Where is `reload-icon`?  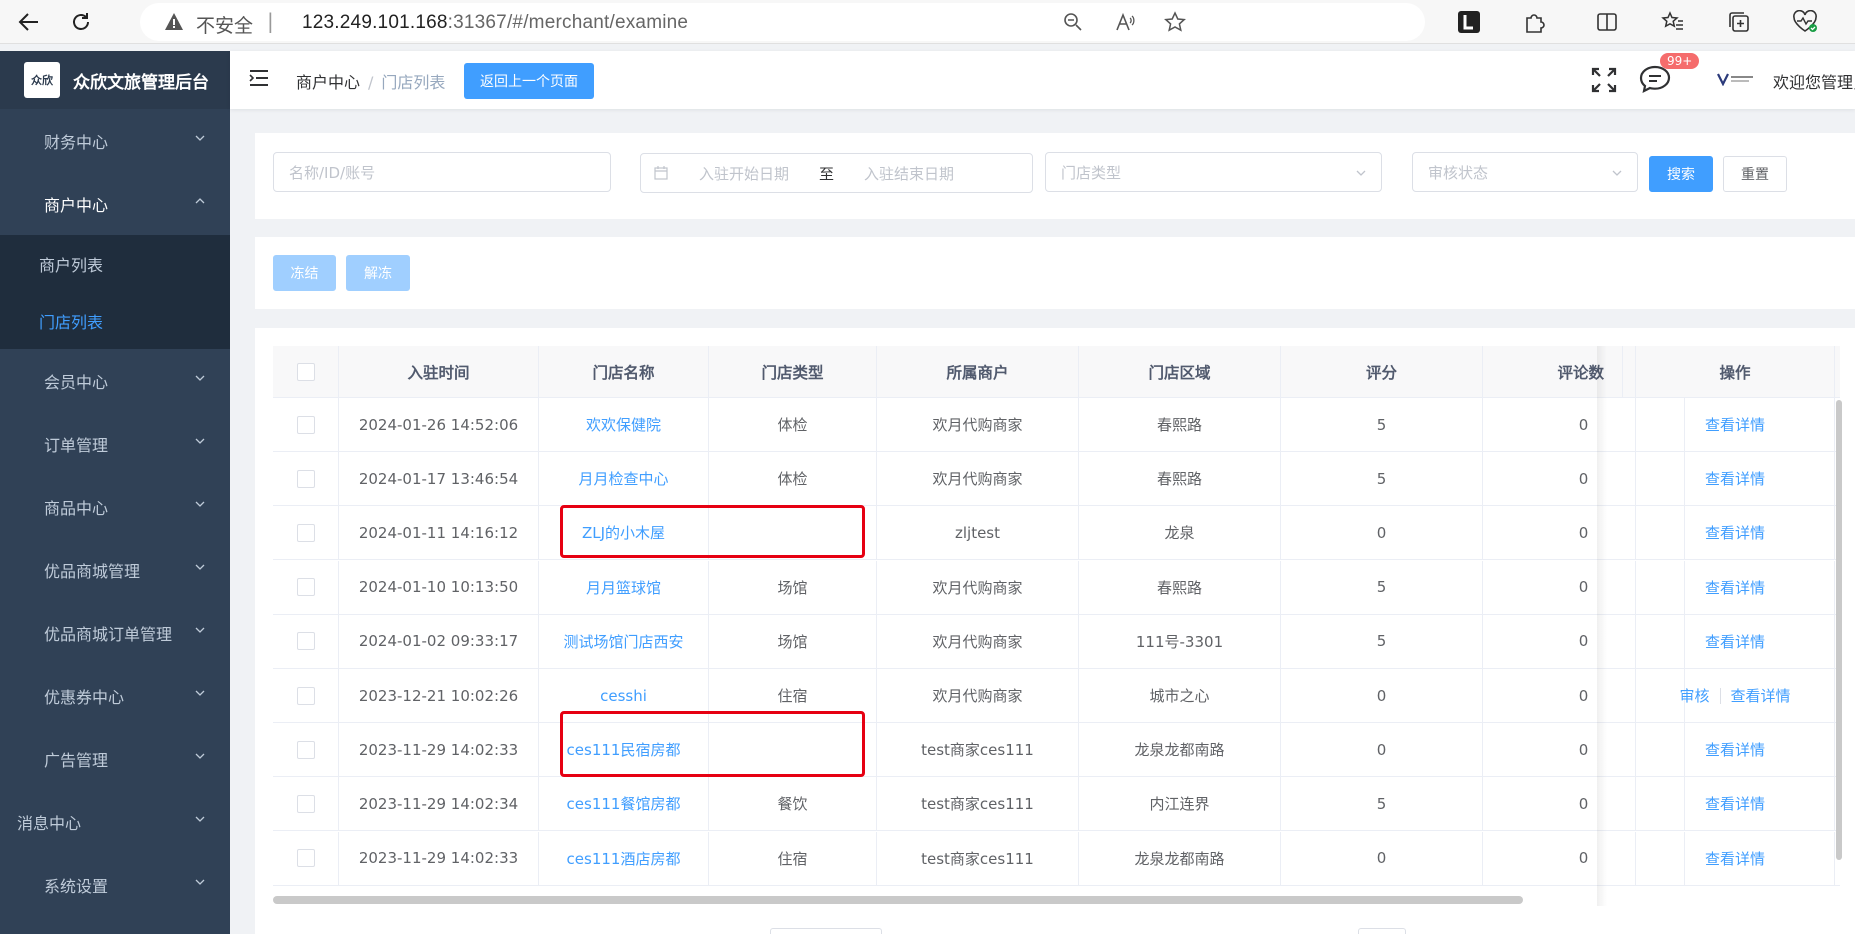
reload-icon is located at coordinates (81, 22).